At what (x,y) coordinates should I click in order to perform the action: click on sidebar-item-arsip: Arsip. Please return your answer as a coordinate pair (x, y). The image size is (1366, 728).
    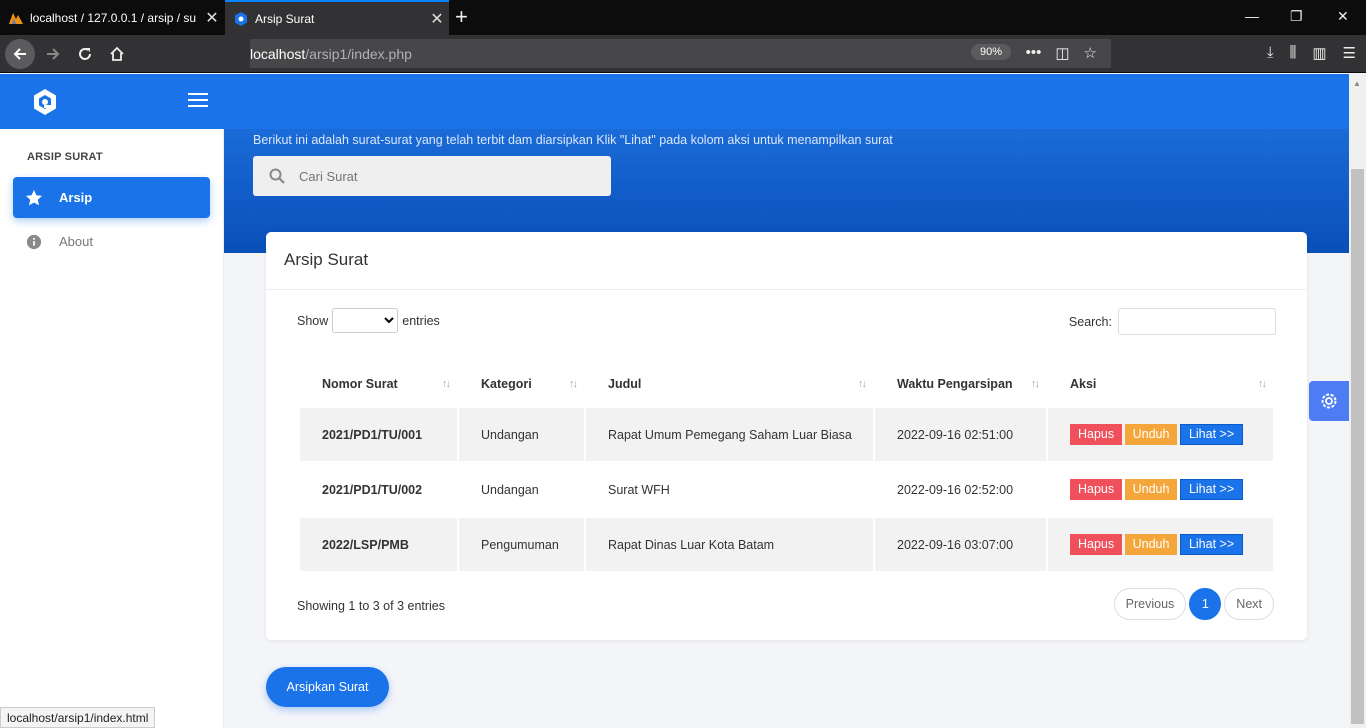
    Looking at the image, I should click on (111, 197).